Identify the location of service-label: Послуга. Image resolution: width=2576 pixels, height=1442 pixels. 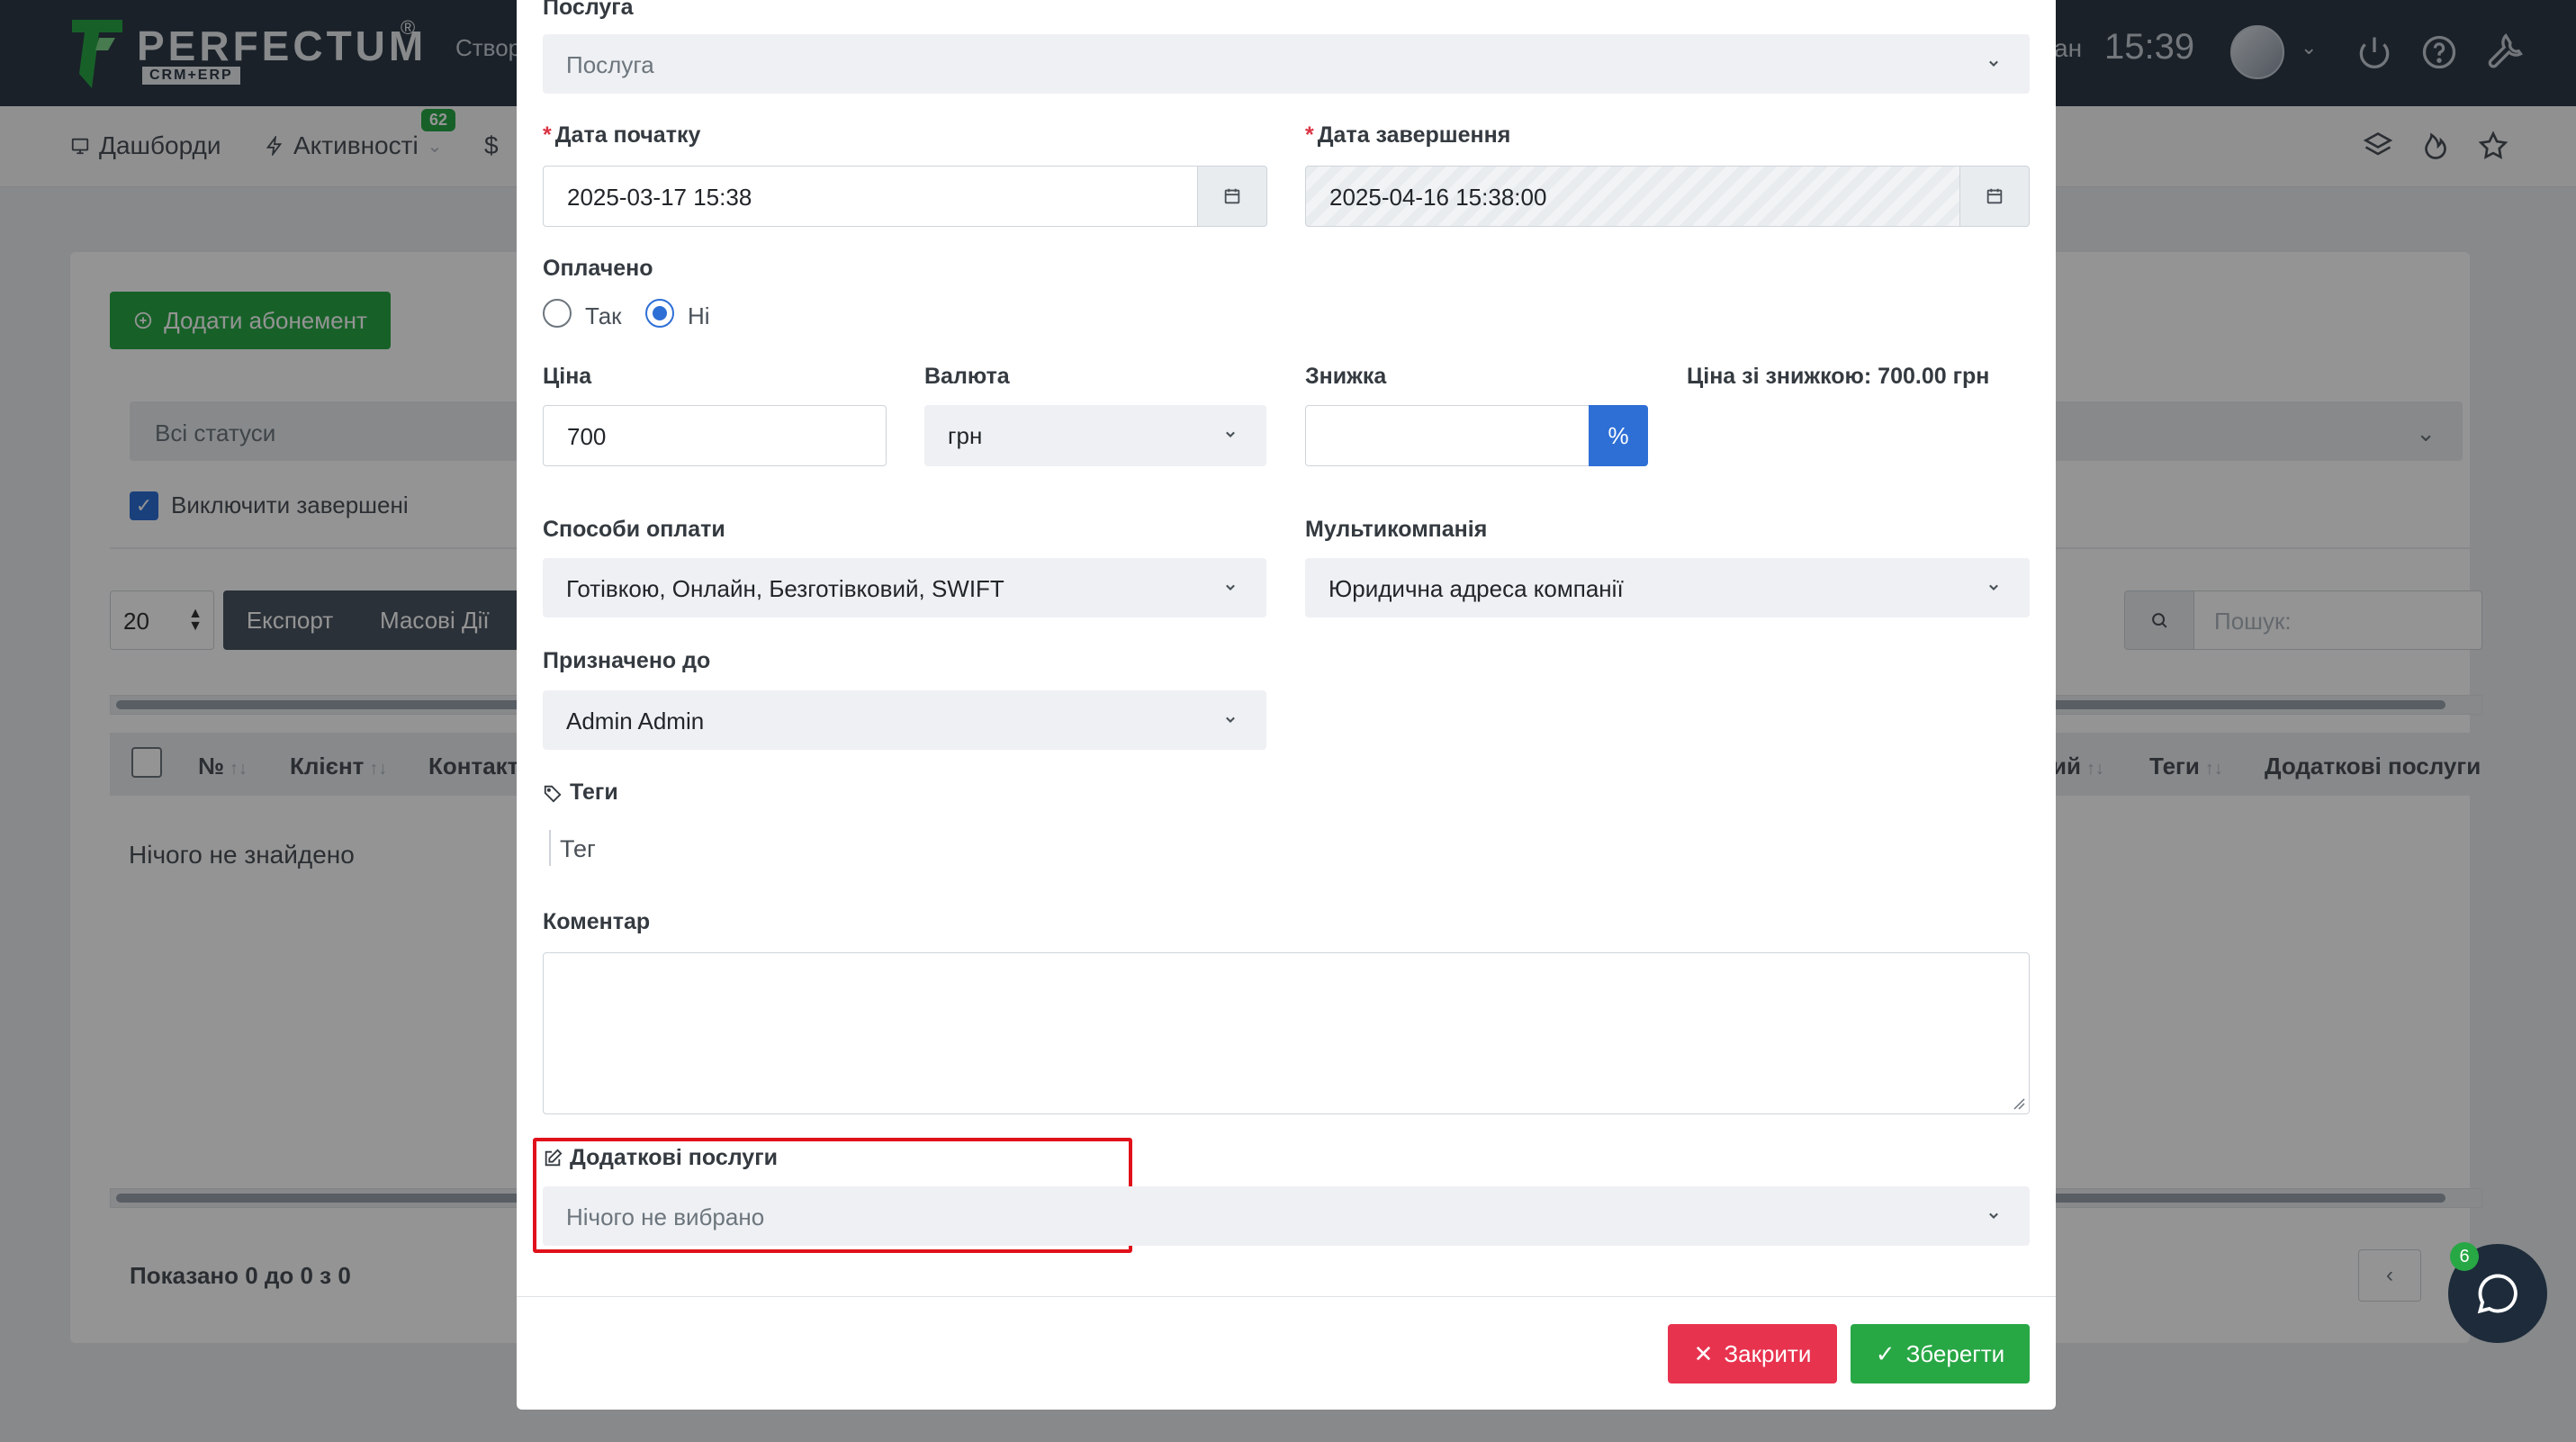
(588, 10).